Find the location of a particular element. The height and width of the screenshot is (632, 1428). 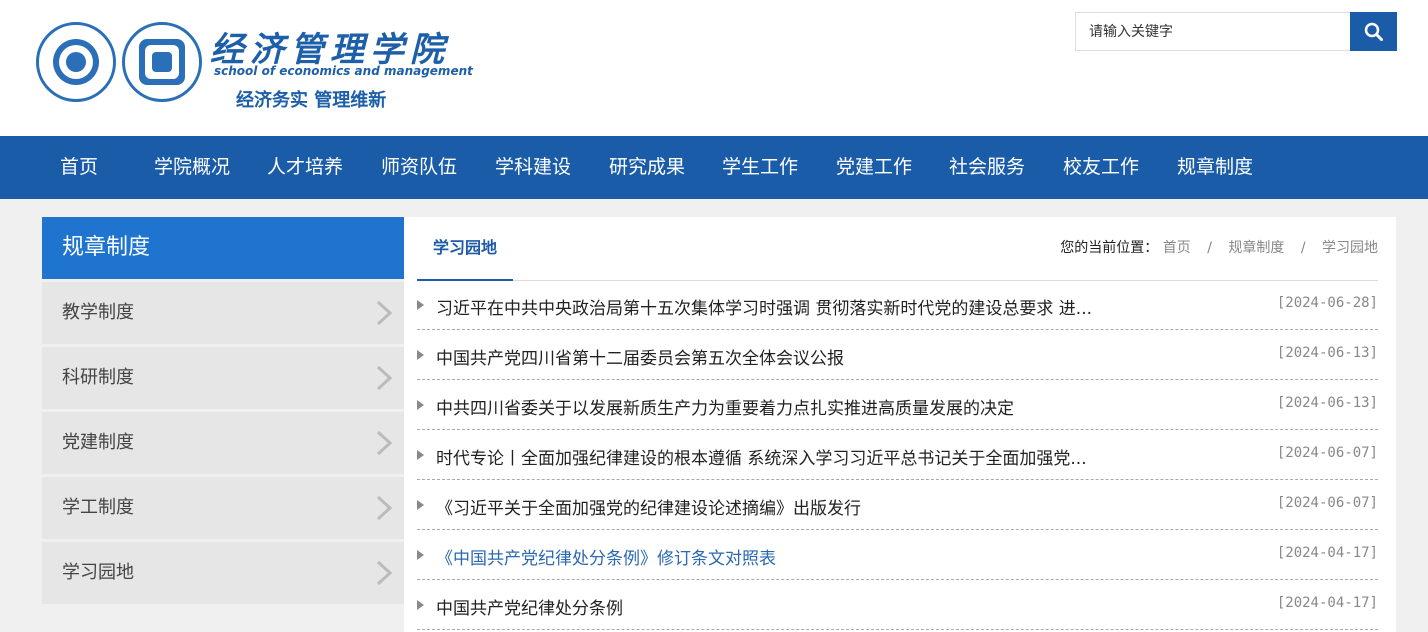

nav-alumni: 校友工作 is located at coordinates (1101, 167).